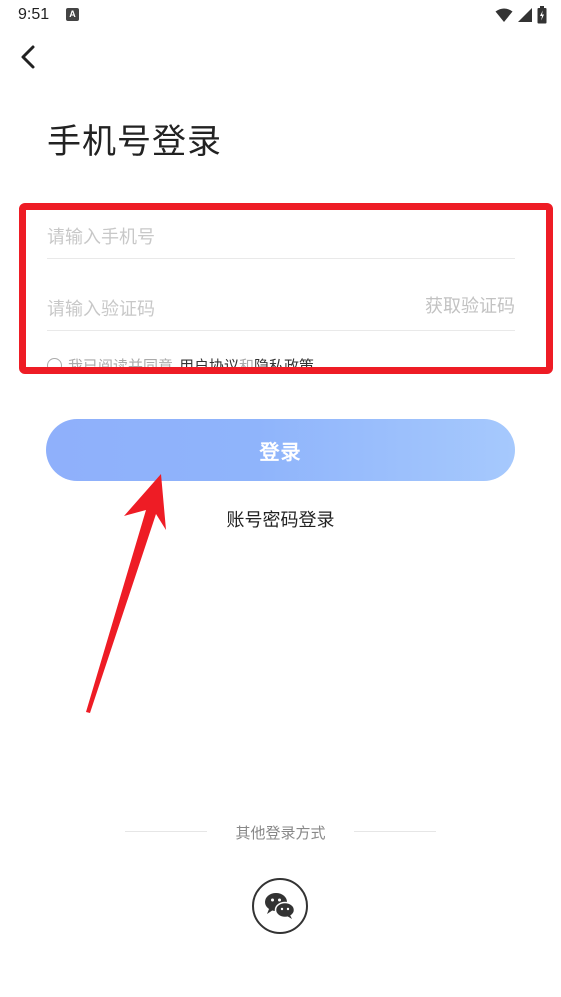 The width and height of the screenshot is (561, 997). I want to click on phone-input, so click(217, 237).